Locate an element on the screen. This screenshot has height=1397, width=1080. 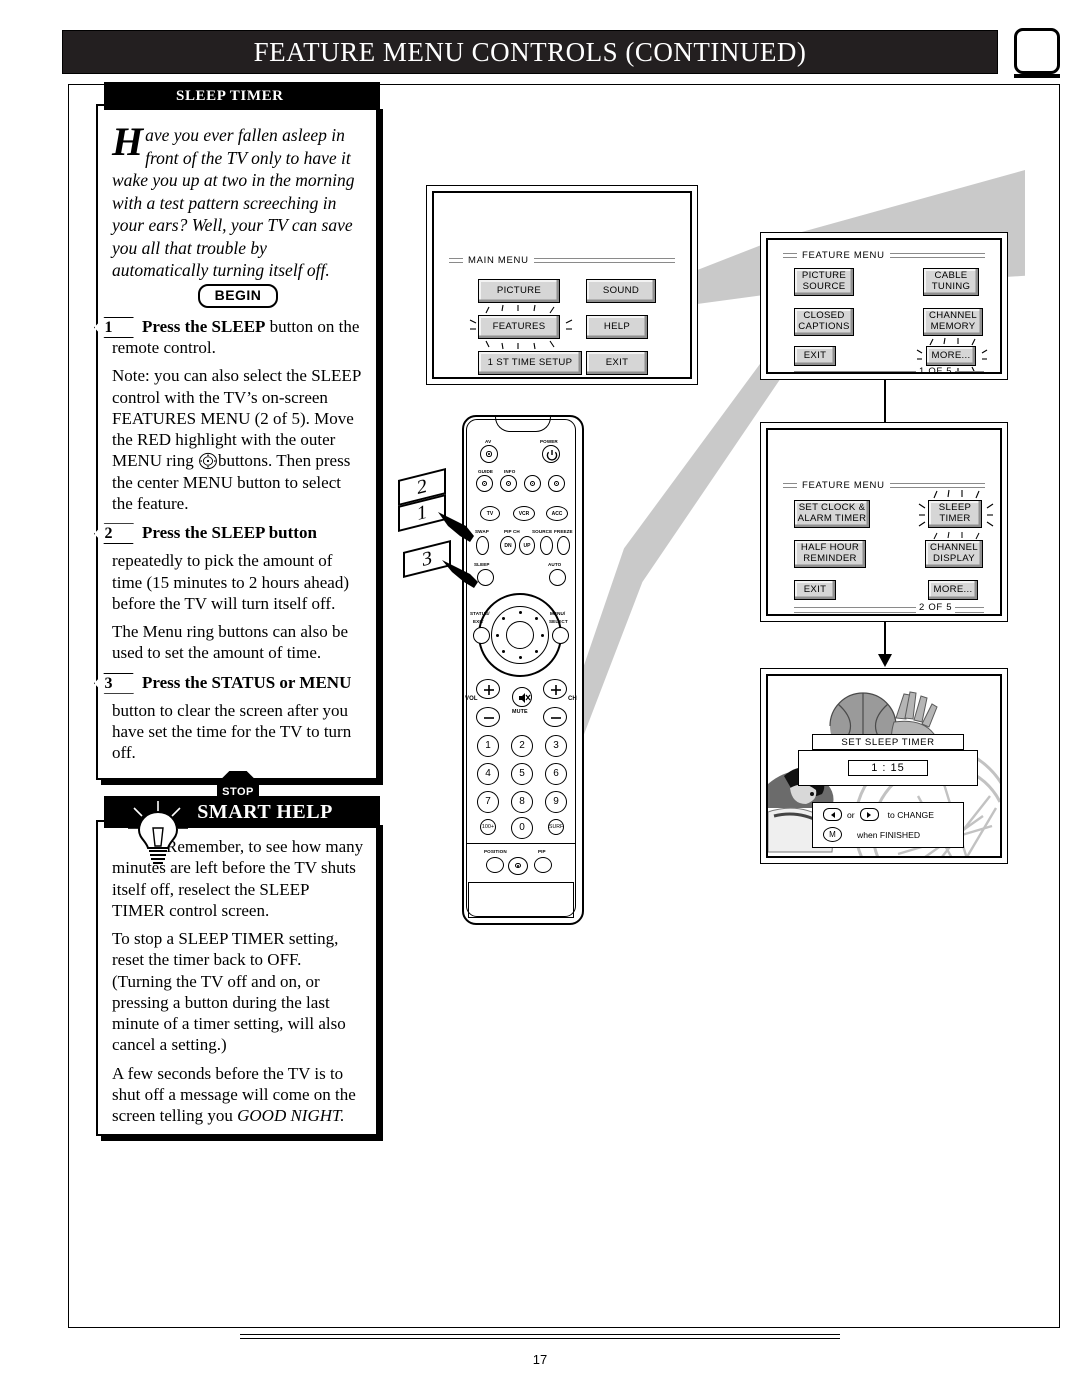
main-menu-button-first-time-setup: 1 ST TIME SETUP is located at coordinates (530, 363).